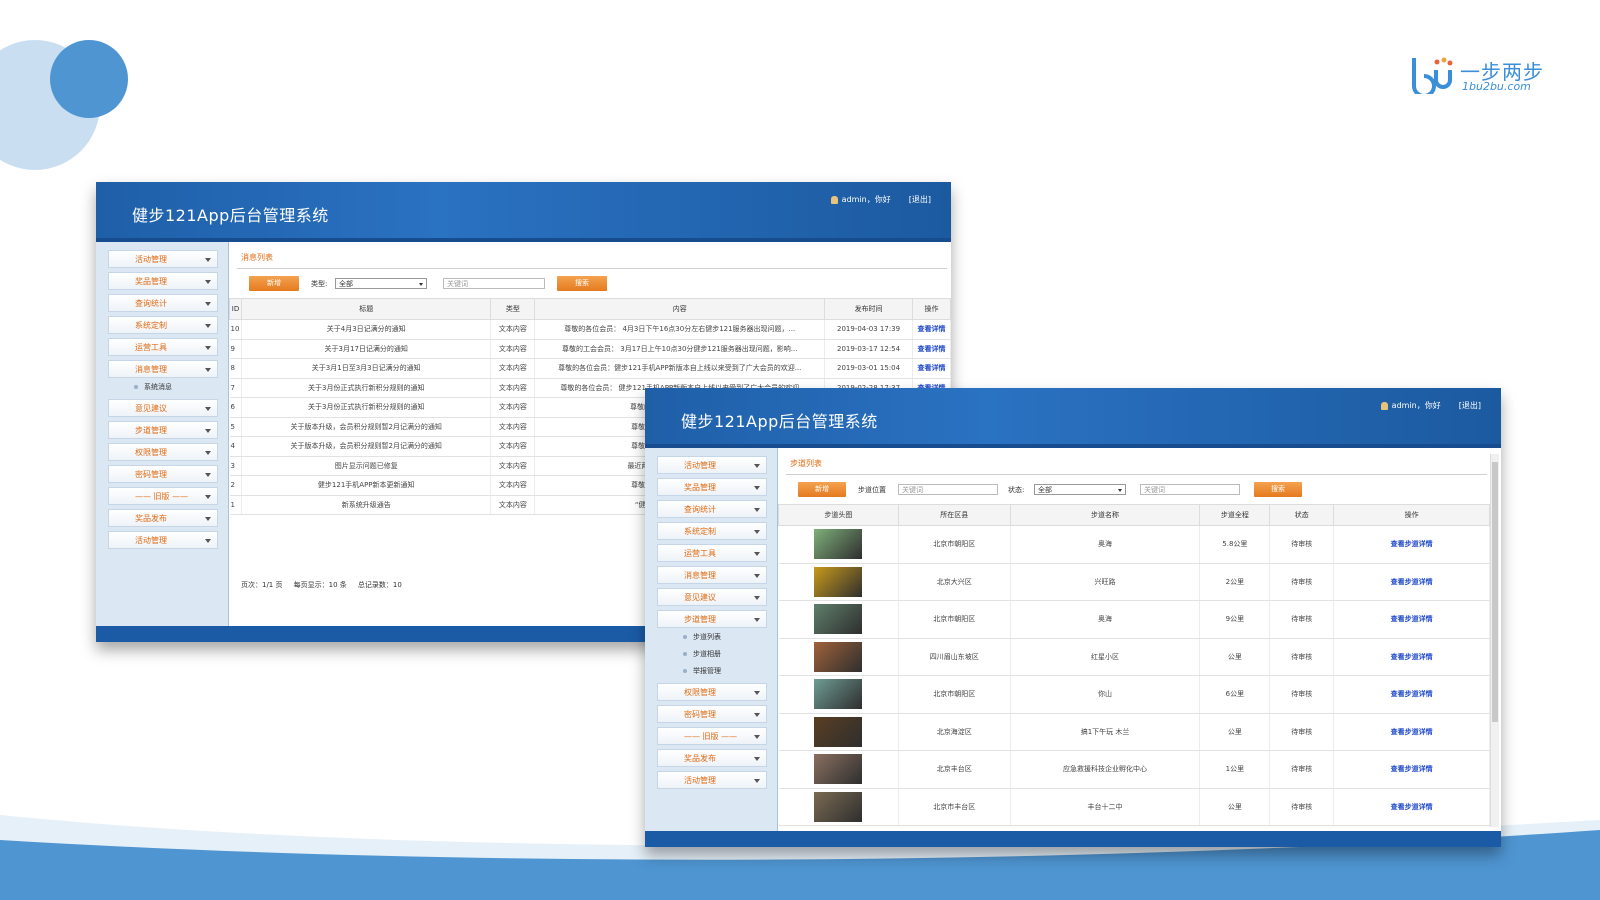  I want to click on cell-id: 5, so click(235, 427).